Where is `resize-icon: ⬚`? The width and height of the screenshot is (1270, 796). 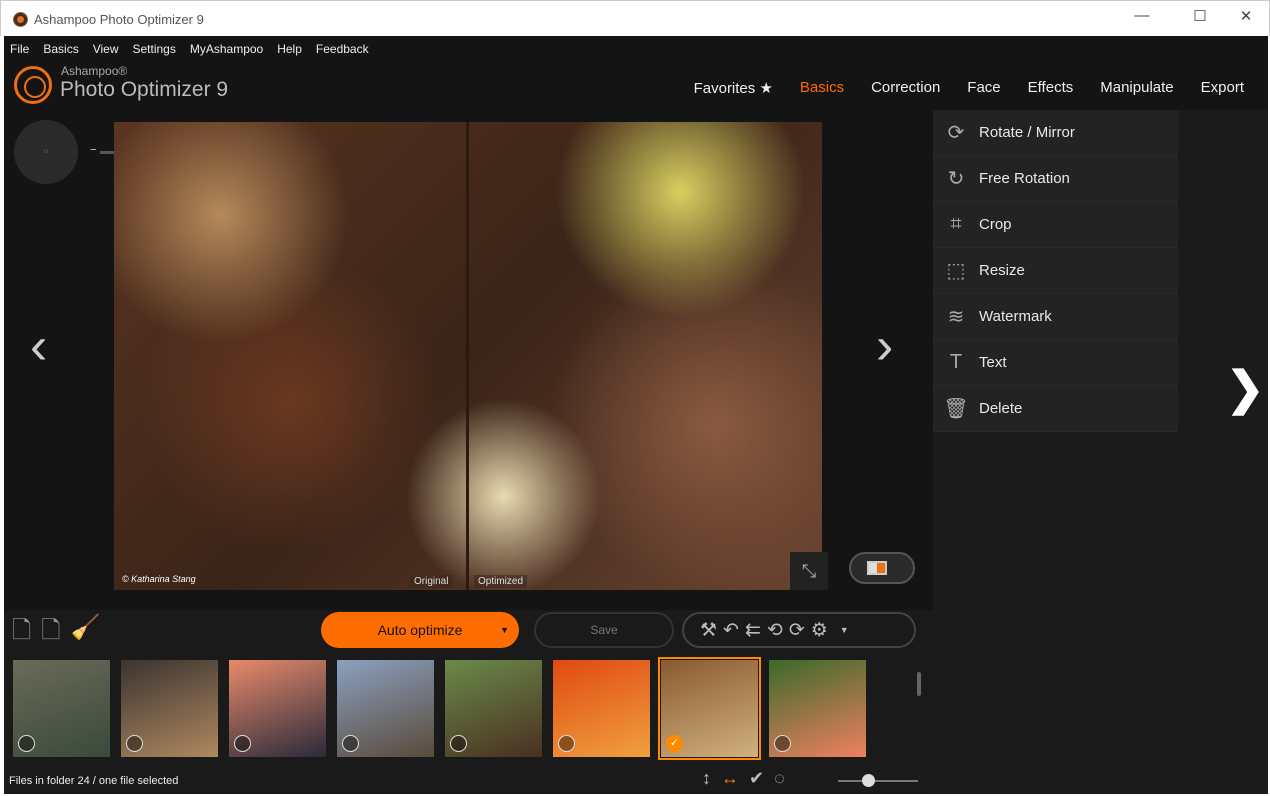
resize-icon: ⬚ is located at coordinates (956, 271).